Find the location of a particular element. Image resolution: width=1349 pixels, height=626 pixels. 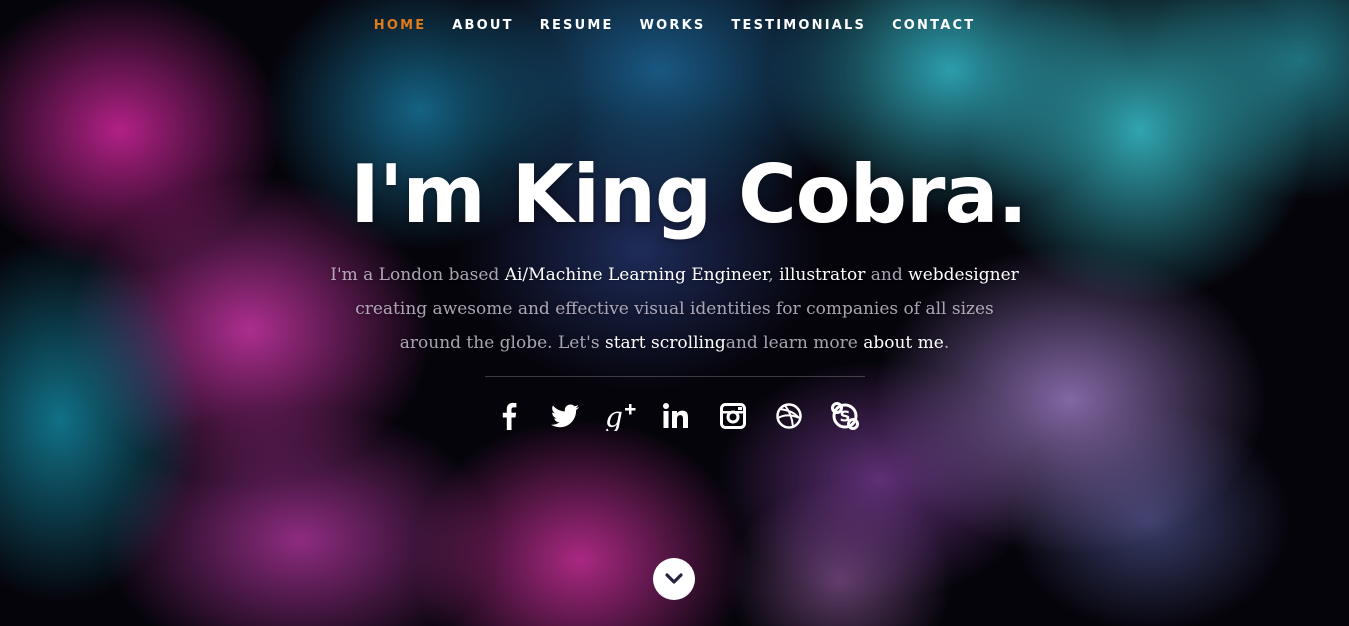

skype-link: S is located at coordinates (845, 416).